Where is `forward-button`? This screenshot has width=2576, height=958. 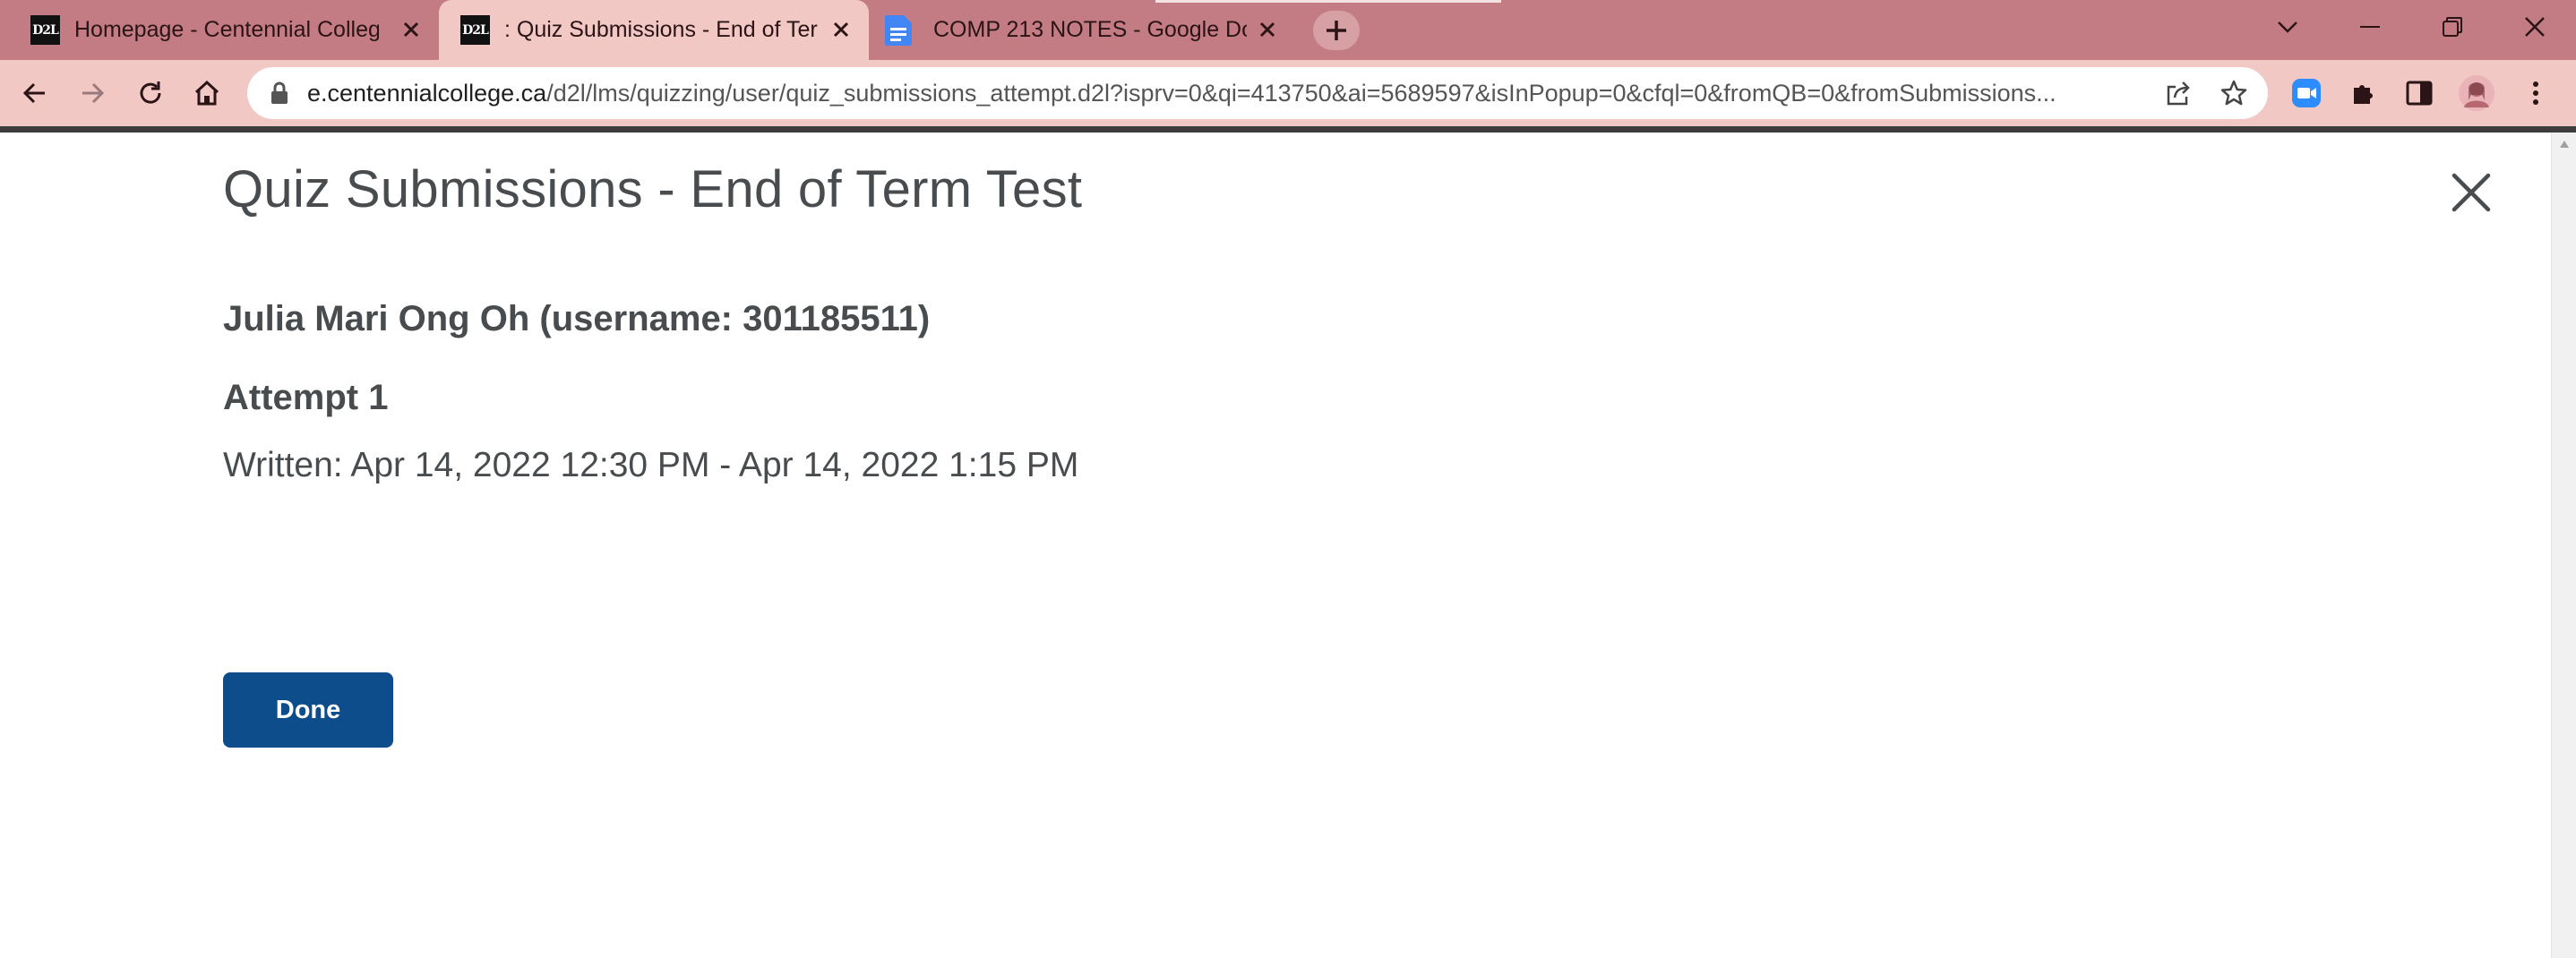
forward-button is located at coordinates (92, 93).